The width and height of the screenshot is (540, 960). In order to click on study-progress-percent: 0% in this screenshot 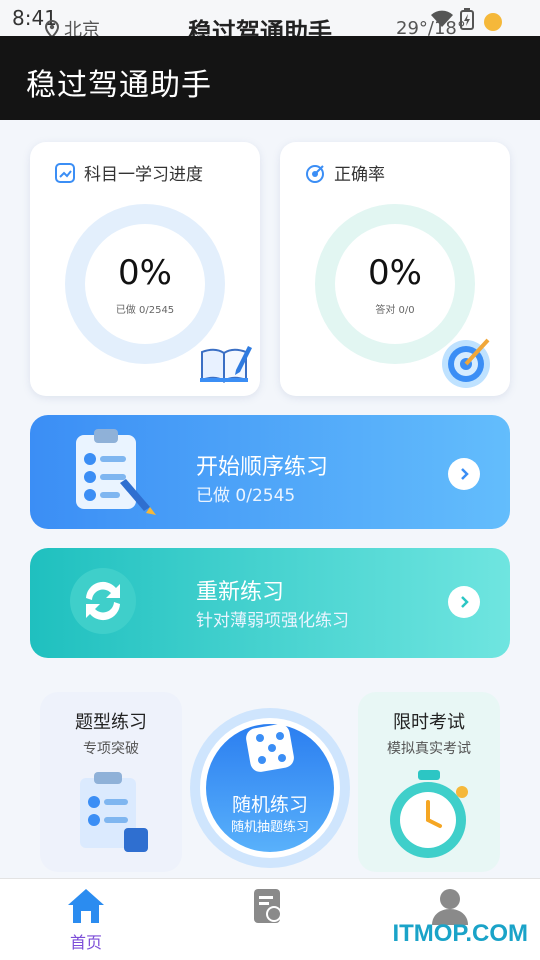, I will do `click(145, 272)`.